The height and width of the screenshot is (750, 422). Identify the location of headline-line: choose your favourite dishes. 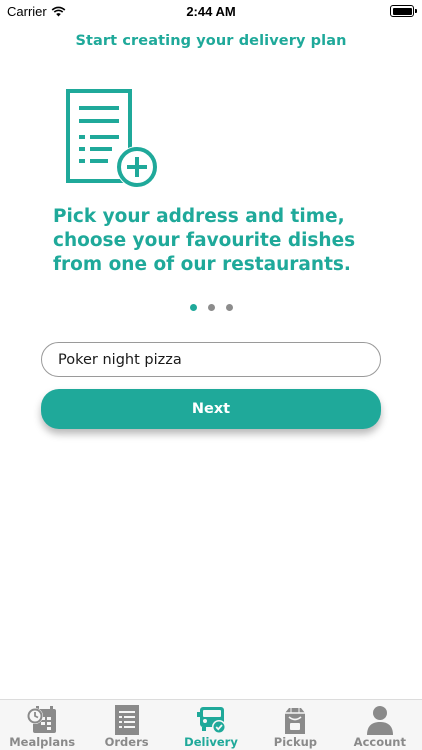
(204, 240).